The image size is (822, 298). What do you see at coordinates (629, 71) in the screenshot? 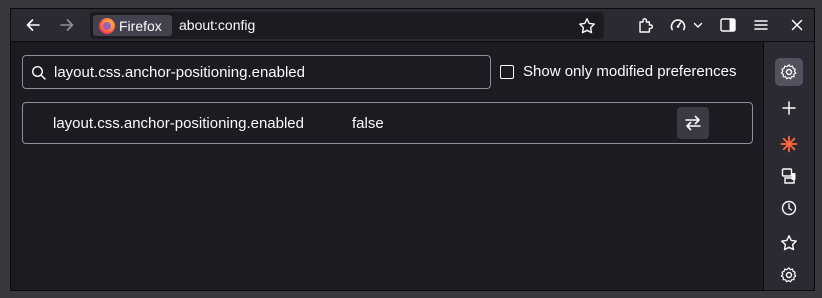
I see `show-modified-label: Show only modified preferences` at bounding box center [629, 71].